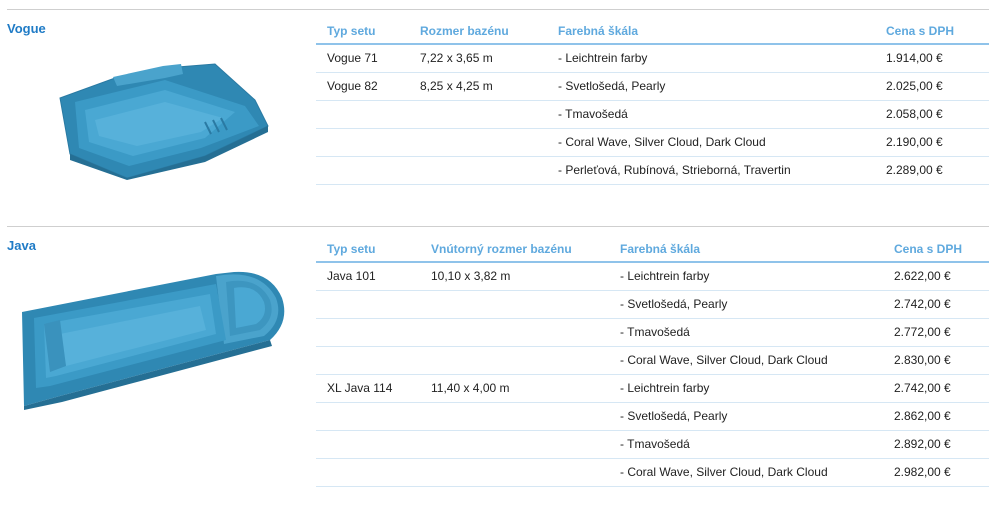 This screenshot has width=1000, height=514. What do you see at coordinates (932, 170) in the screenshot?
I see `cell-price: 2.289,00 €` at bounding box center [932, 170].